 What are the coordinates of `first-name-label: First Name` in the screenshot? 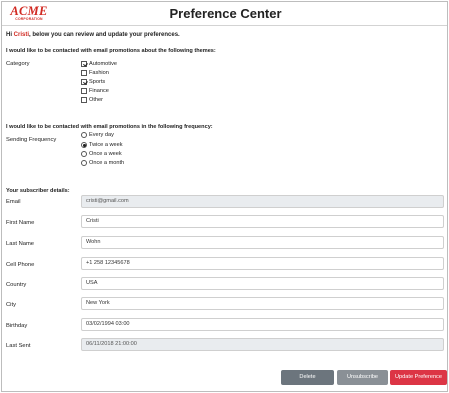 It's located at (20, 223).